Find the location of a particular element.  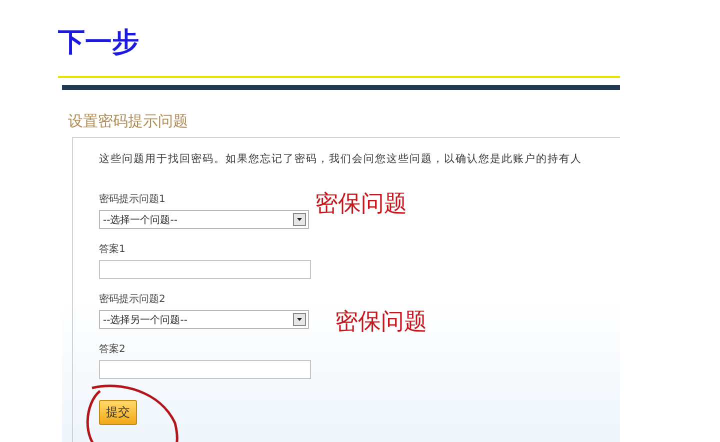

form-title: 设置密码提示问题 is located at coordinates (128, 121).